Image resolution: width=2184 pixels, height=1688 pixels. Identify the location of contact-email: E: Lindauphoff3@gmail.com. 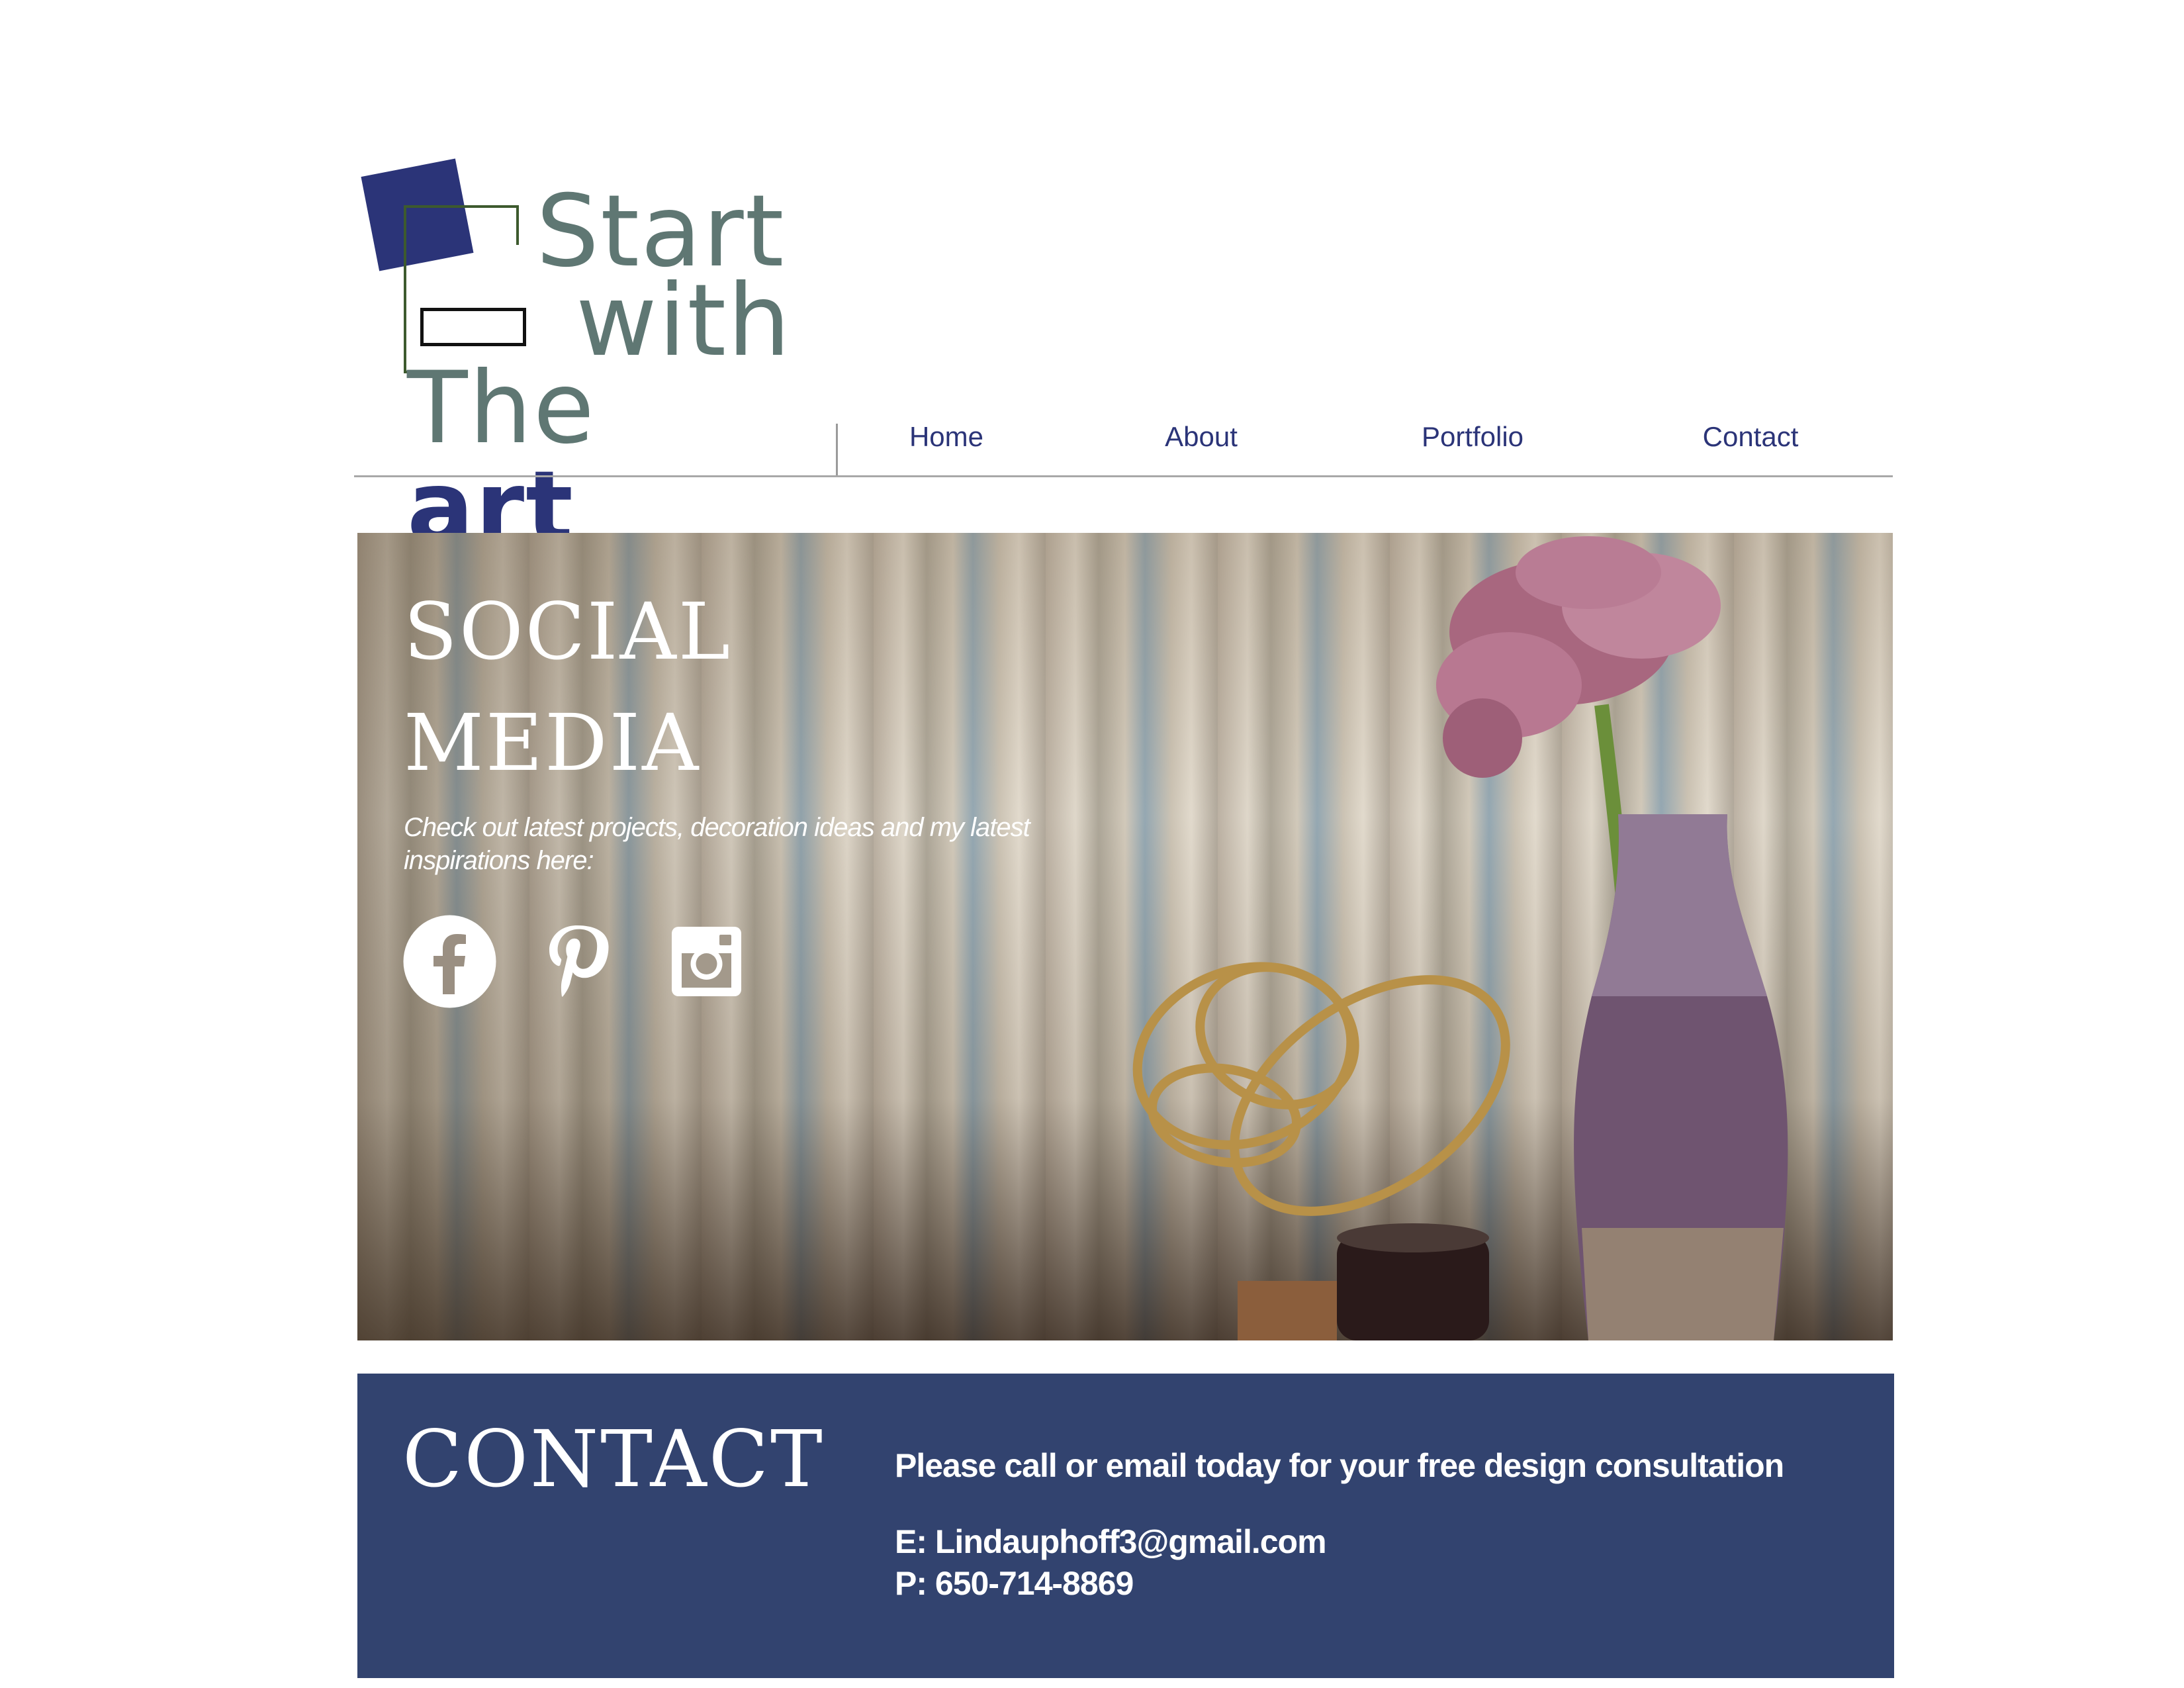
(1111, 1542).